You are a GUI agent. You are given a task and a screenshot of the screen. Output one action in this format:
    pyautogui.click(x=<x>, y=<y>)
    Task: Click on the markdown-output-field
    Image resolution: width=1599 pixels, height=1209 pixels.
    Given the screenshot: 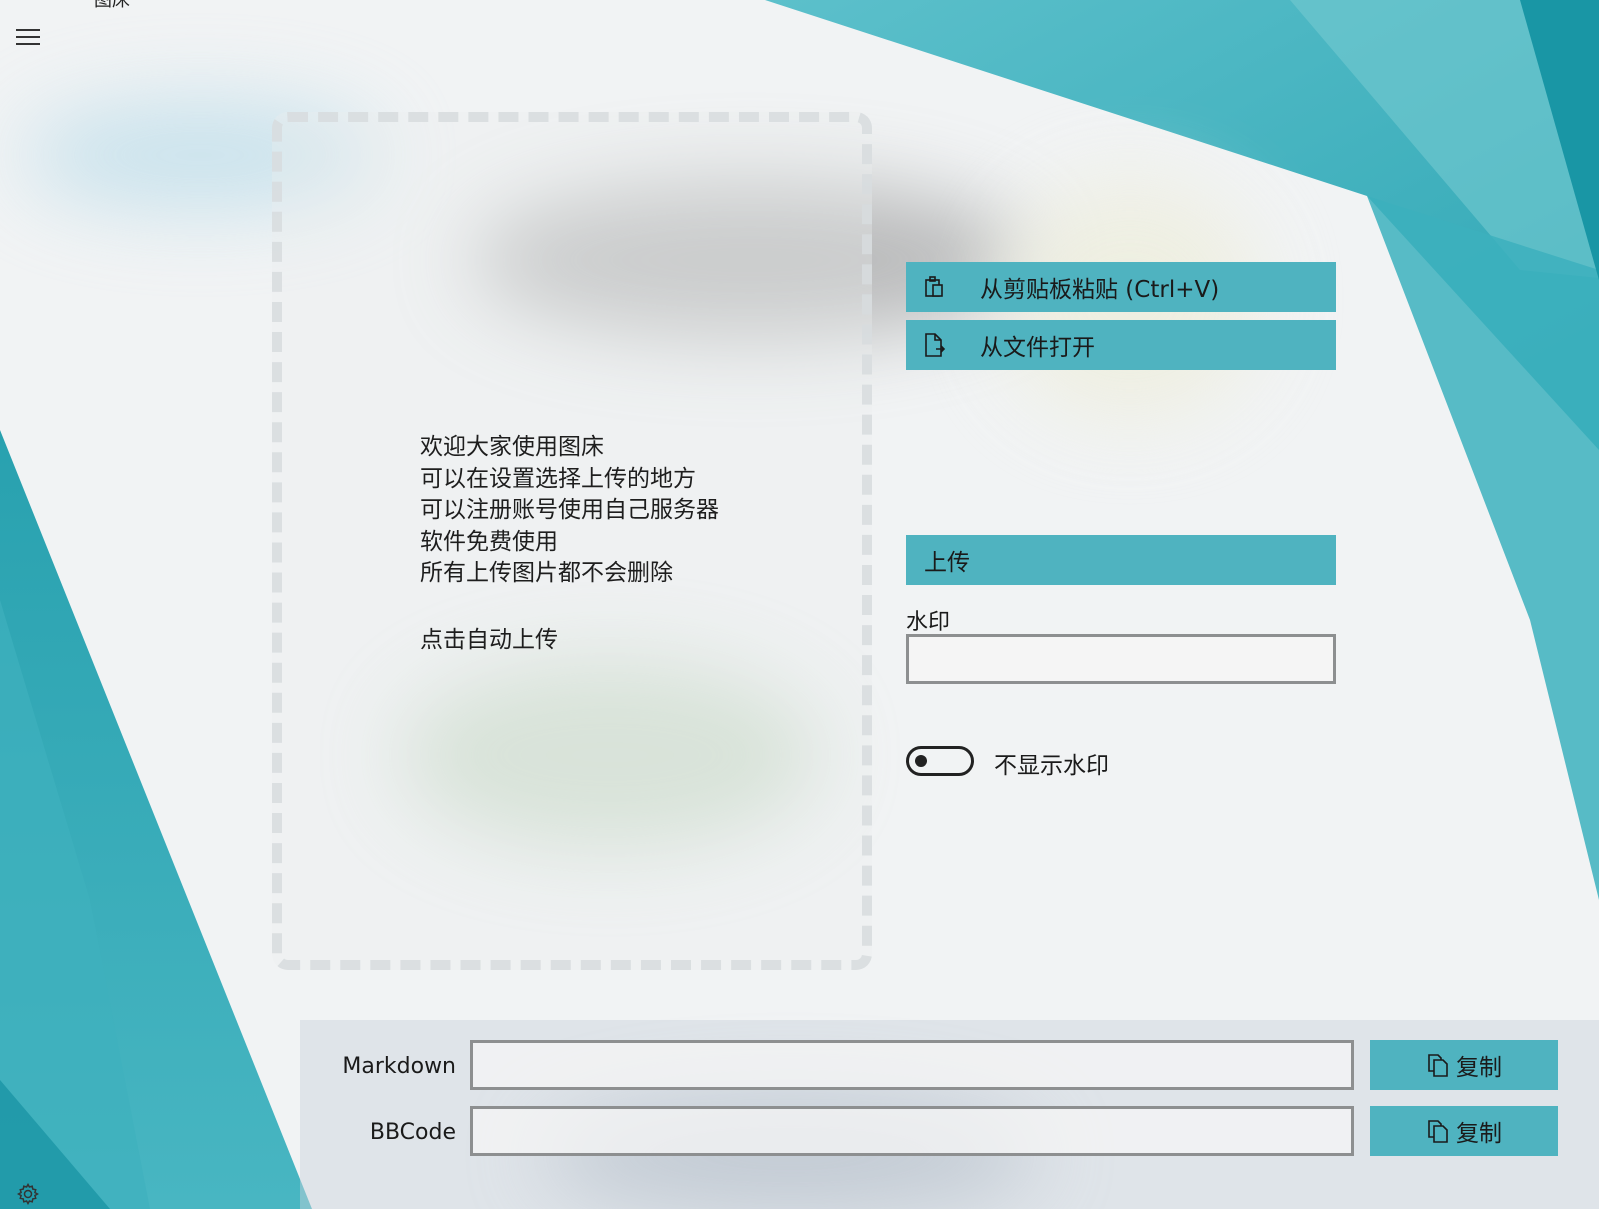 What is the action you would take?
    pyautogui.click(x=912, y=1065)
    